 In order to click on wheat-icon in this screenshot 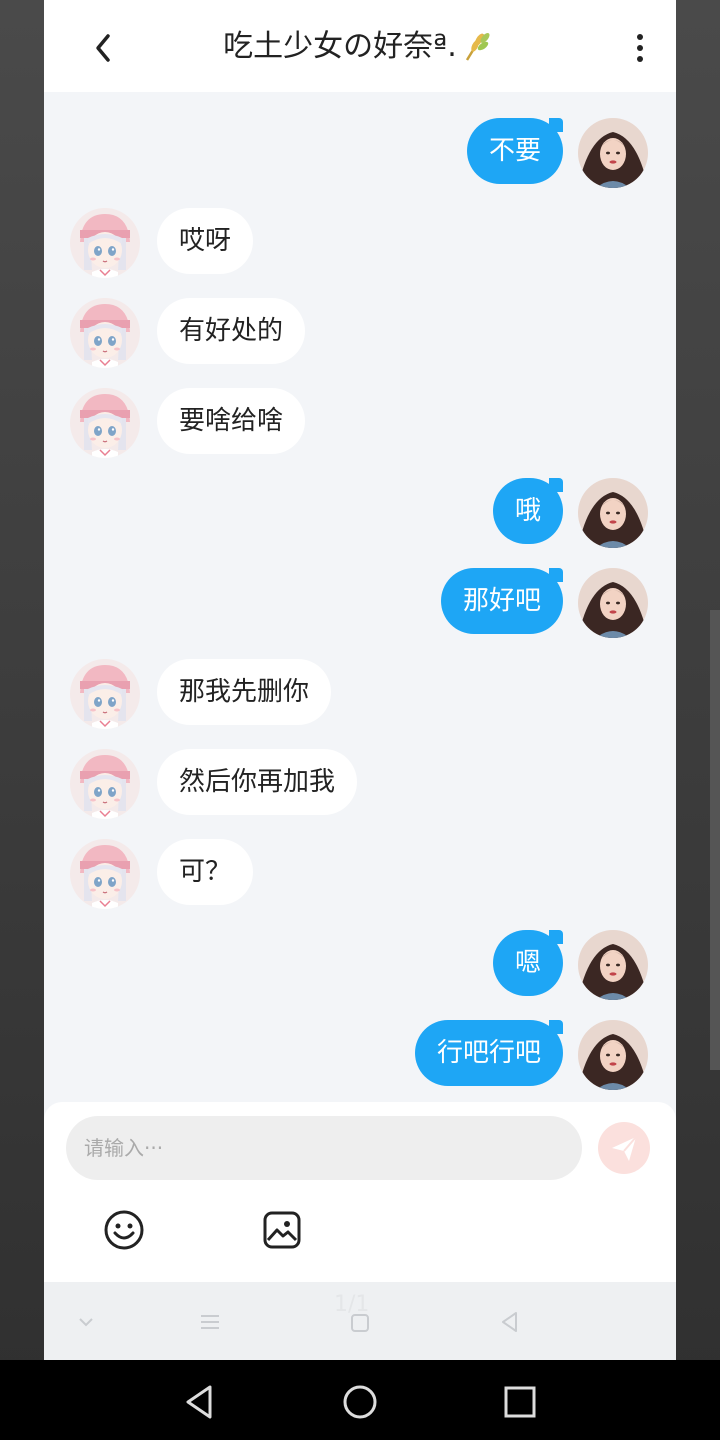, I will do `click(477, 47)`.